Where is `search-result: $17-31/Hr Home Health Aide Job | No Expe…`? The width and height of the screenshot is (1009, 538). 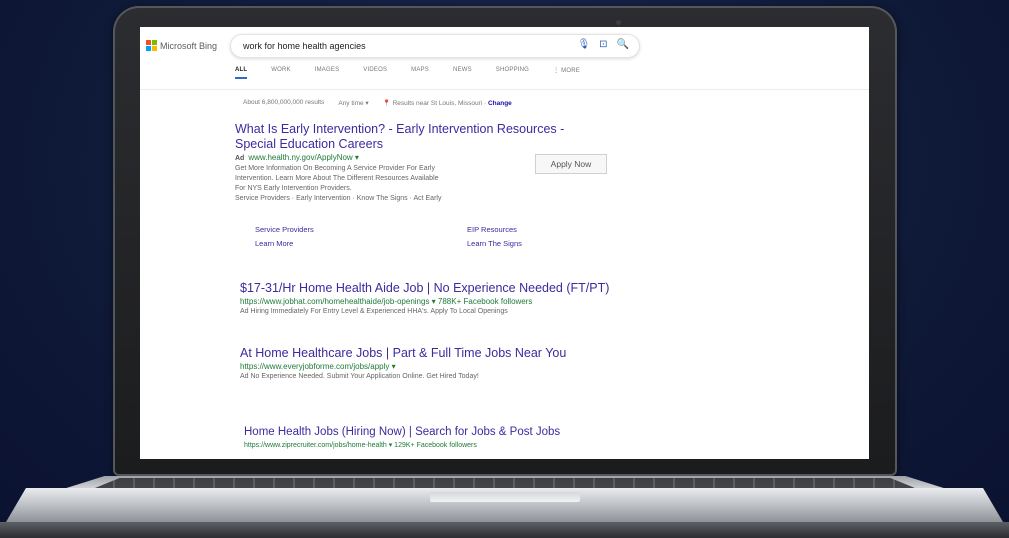 search-result: $17-31/Hr Home Health Aide Job | No Expe… is located at coordinates (450, 299).